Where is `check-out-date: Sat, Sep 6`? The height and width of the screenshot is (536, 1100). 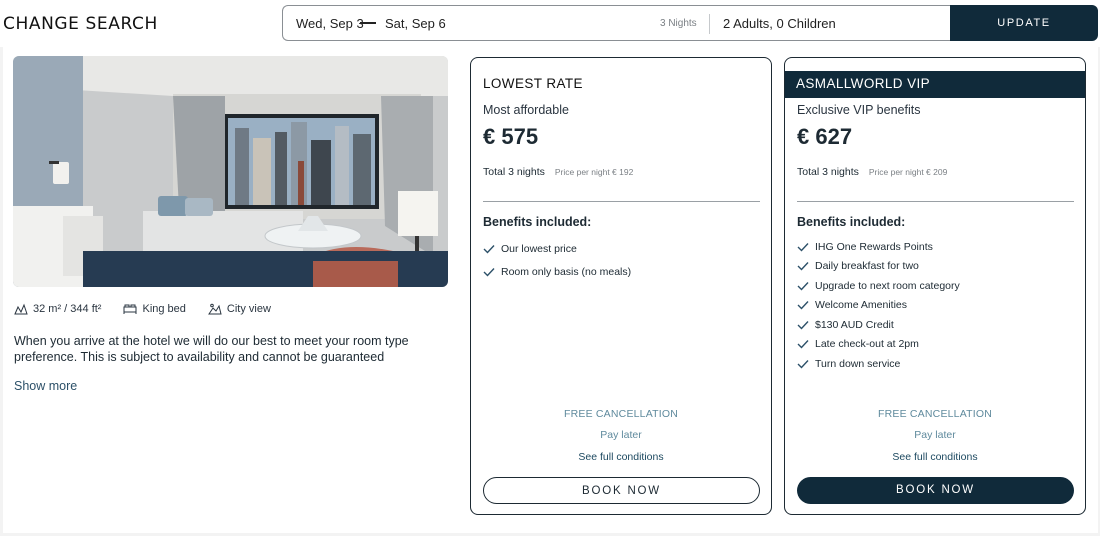
check-out-date: Sat, Sep 6 is located at coordinates (415, 23).